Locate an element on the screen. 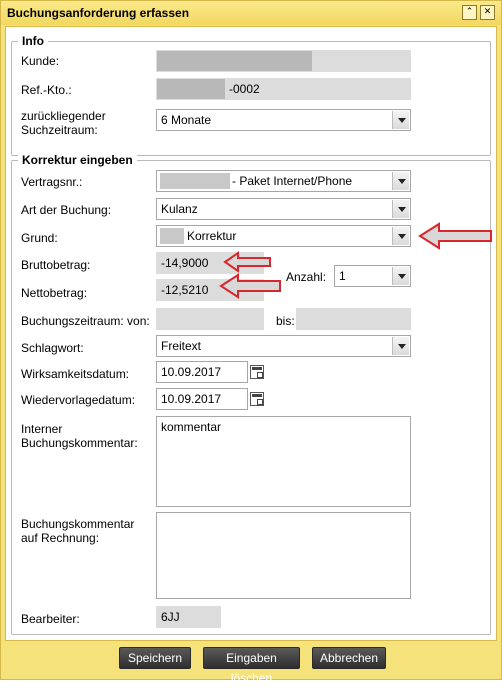 The width and height of the screenshot is (502, 688). suchzeitraum-select: 6 Monate is located at coordinates (283, 120).